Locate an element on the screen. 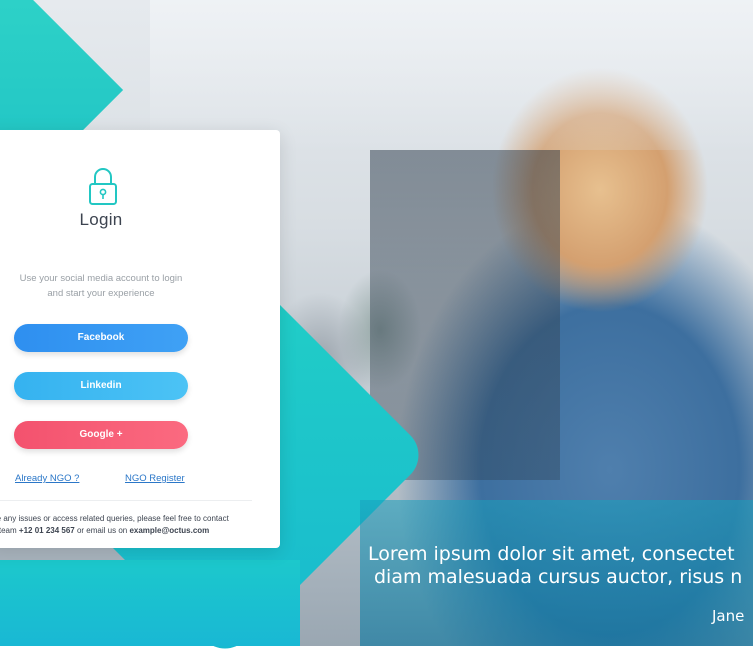 The height and width of the screenshot is (660, 753). quote-line-1: Lorem ipsum dolor sit amet, consectet is located at coordinates (551, 554).